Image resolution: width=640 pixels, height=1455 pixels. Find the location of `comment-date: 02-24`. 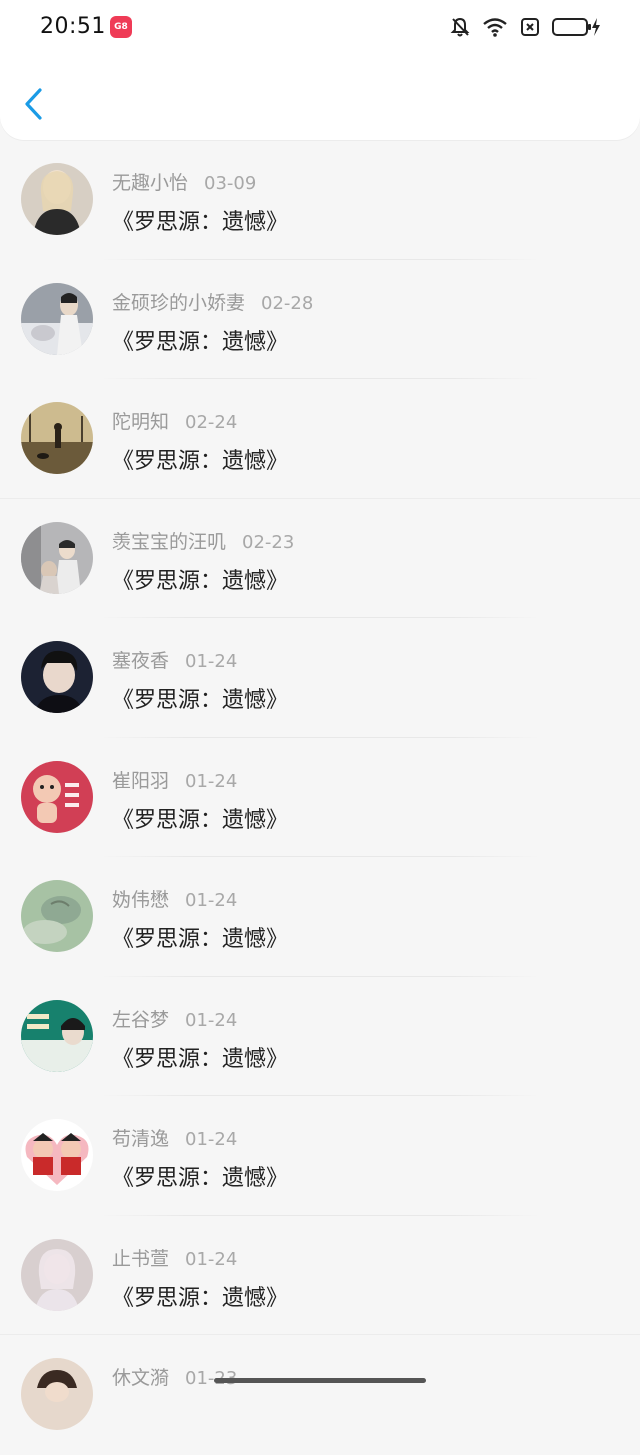

comment-date: 02-24 is located at coordinates (211, 422).